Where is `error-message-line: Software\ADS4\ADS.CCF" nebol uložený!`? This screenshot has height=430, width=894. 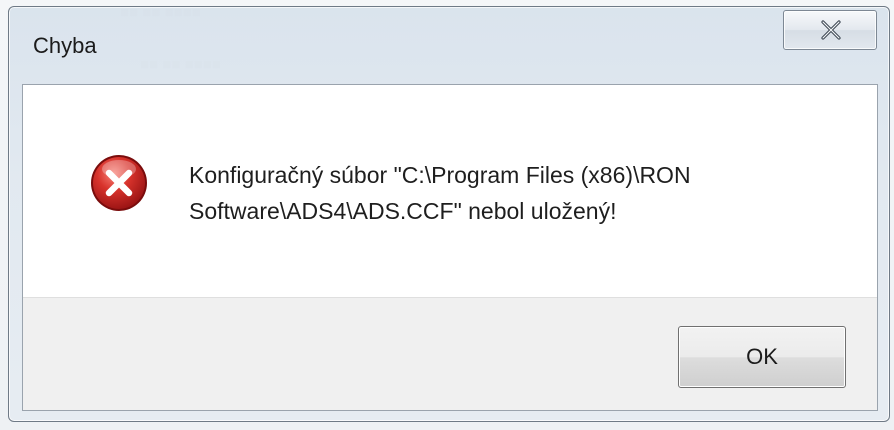
error-message-line: Software\ADS4\ADS.CCF" nebol uložený! is located at coordinates (403, 211).